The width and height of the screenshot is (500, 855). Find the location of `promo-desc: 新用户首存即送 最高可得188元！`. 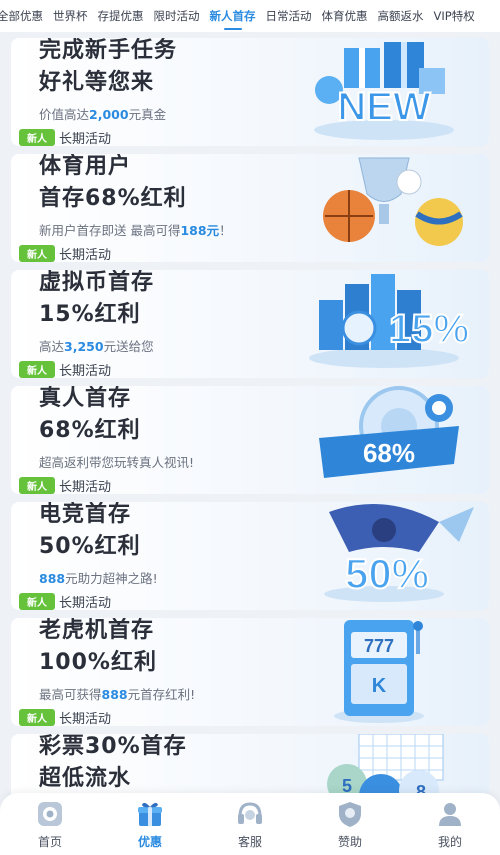

promo-desc: 新用户首存即送 最高可得188元！ is located at coordinates (135, 230).